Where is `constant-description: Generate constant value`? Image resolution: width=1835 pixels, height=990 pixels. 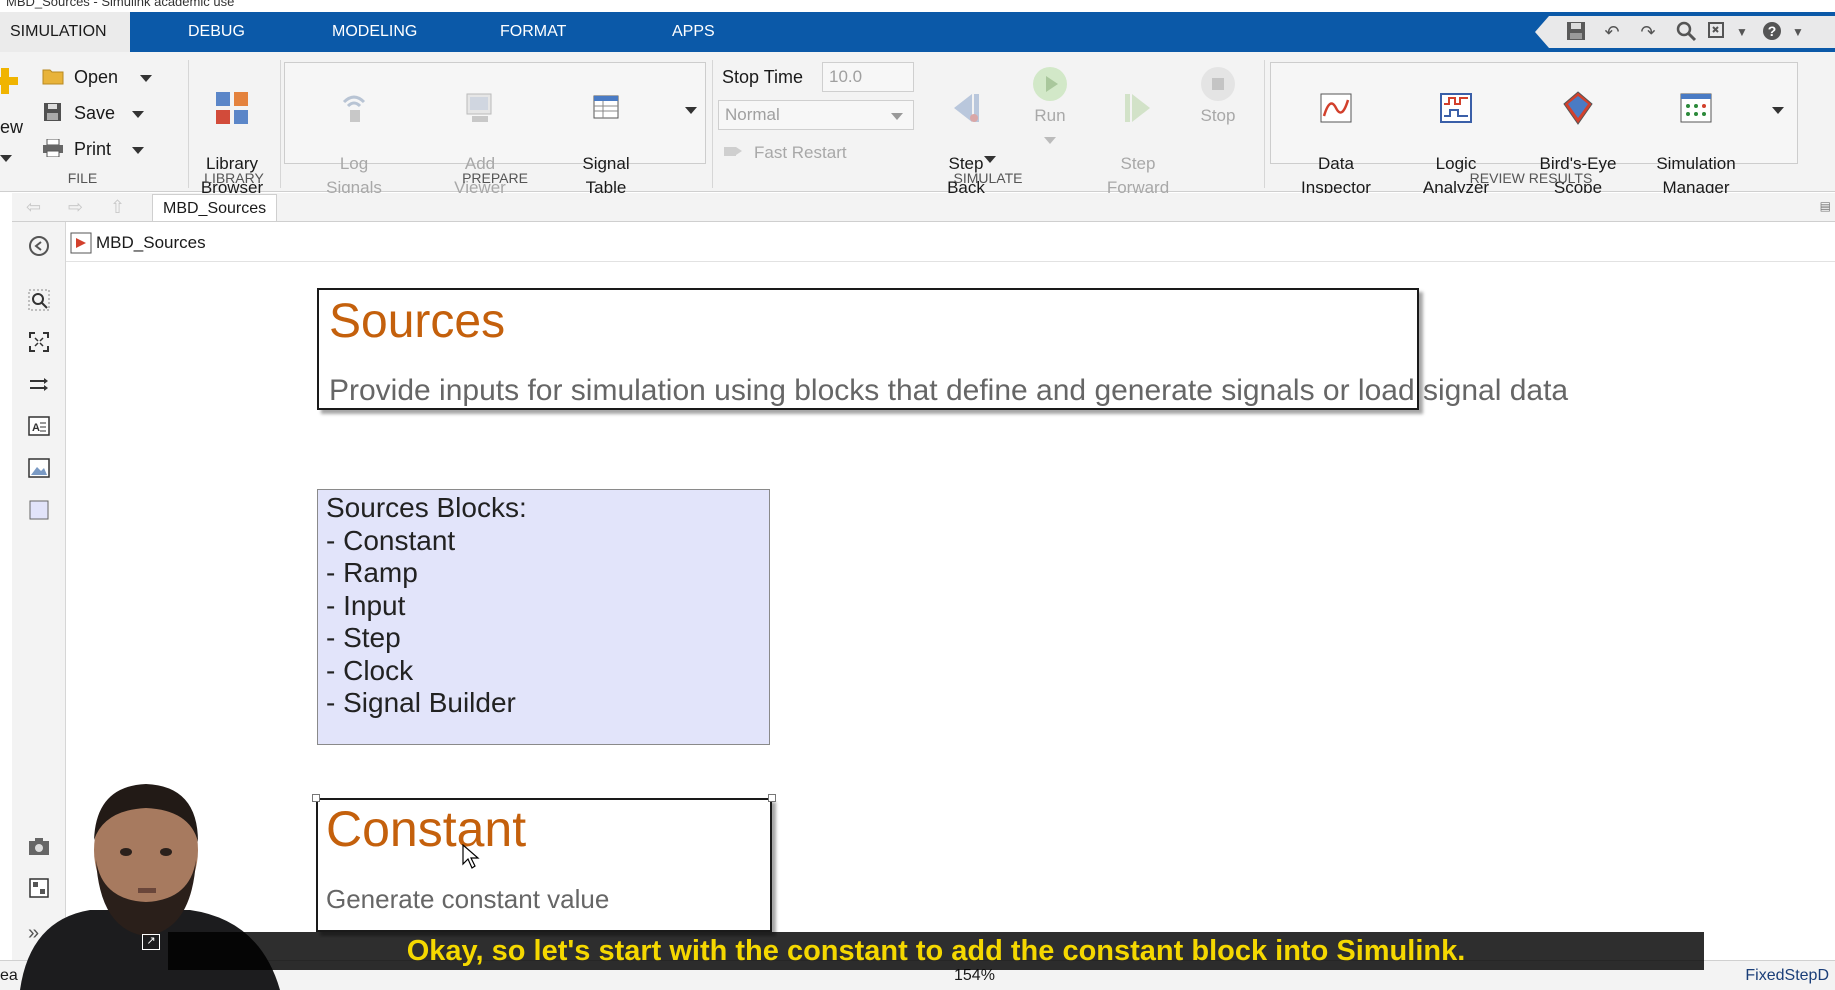 constant-description: Generate constant value is located at coordinates (468, 899).